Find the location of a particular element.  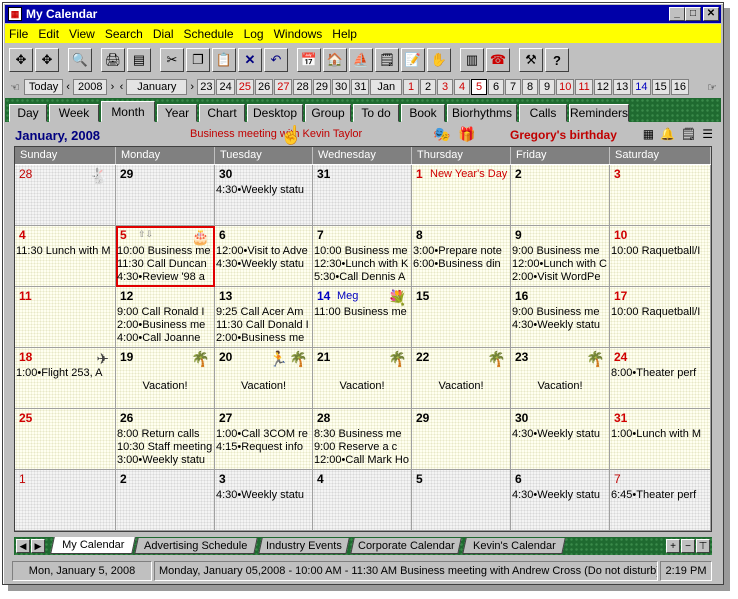

day-cell: 6 12:00•Visit to Adve 4:30•Weekly statu is located at coordinates (264, 256).